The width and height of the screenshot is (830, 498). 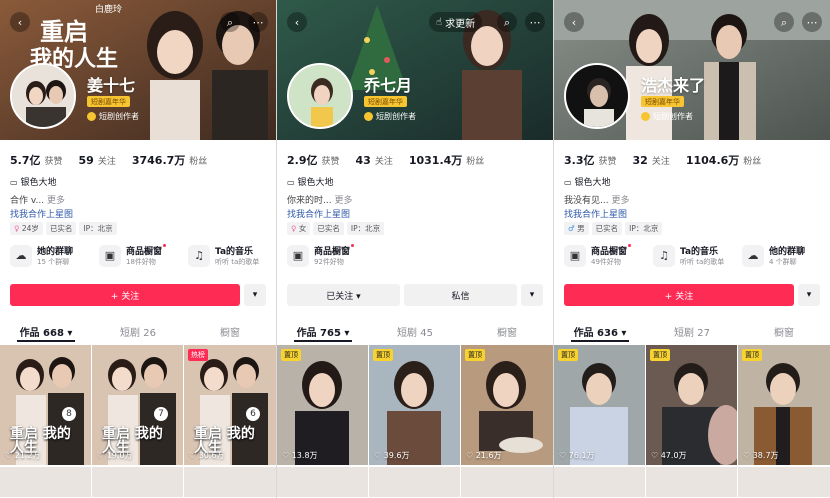 I want to click on video-thumbnail: 置顶 ♡ 21.6万, so click(x=507, y=405).